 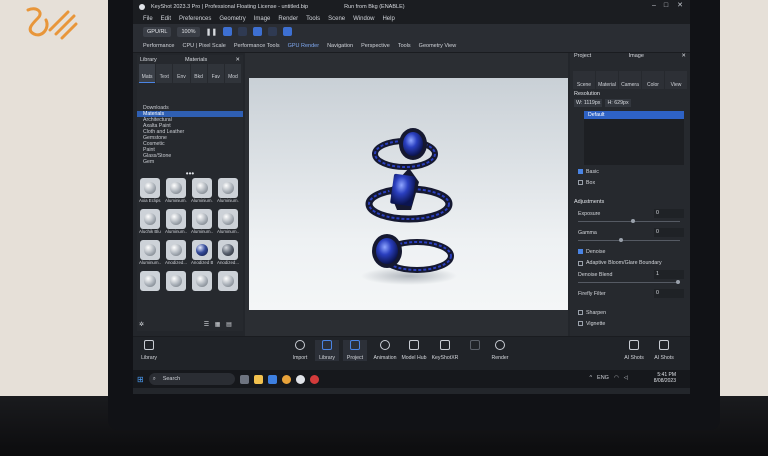 I want to click on menu-edit: Edit, so click(x=166, y=19).